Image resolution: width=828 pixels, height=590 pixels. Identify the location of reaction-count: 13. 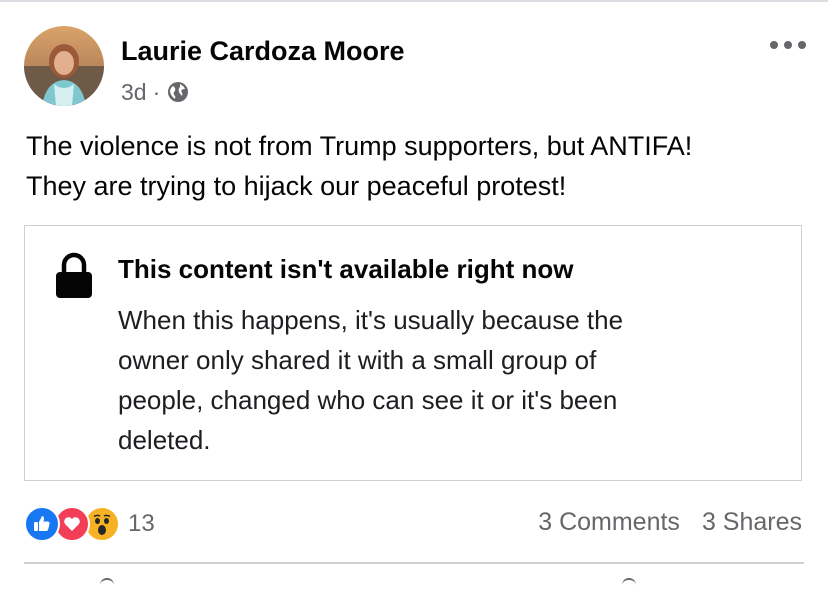
(141, 523).